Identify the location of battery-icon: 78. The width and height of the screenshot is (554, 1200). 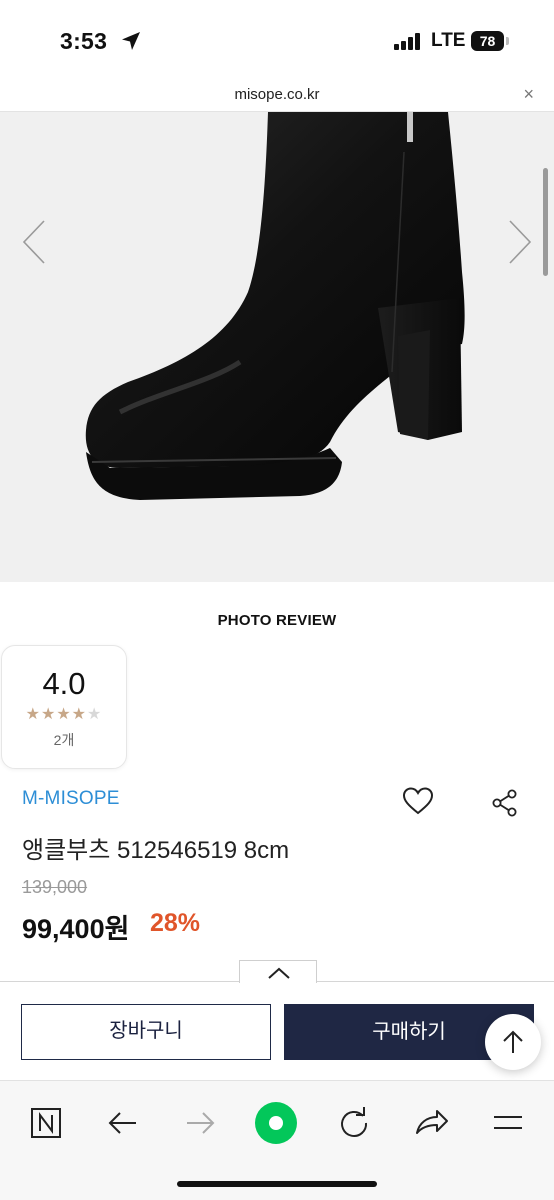
(490, 41).